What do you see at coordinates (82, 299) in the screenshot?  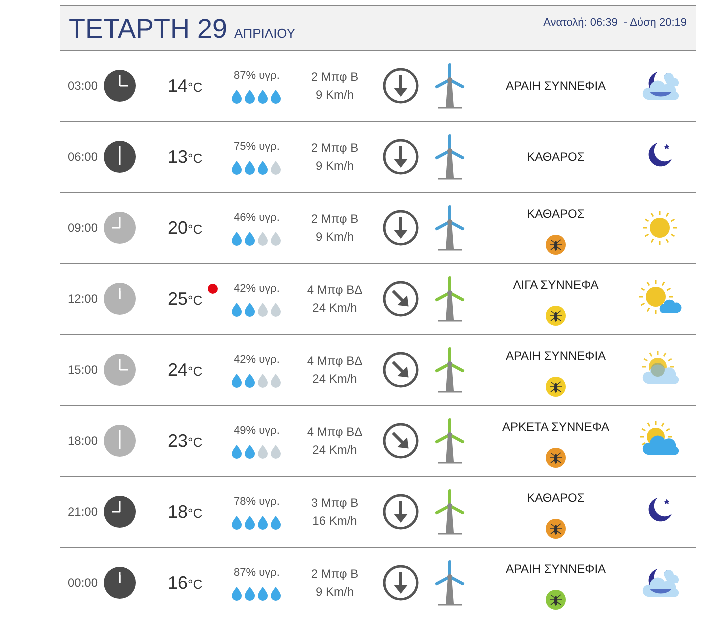 I see `time-label: 12:00` at bounding box center [82, 299].